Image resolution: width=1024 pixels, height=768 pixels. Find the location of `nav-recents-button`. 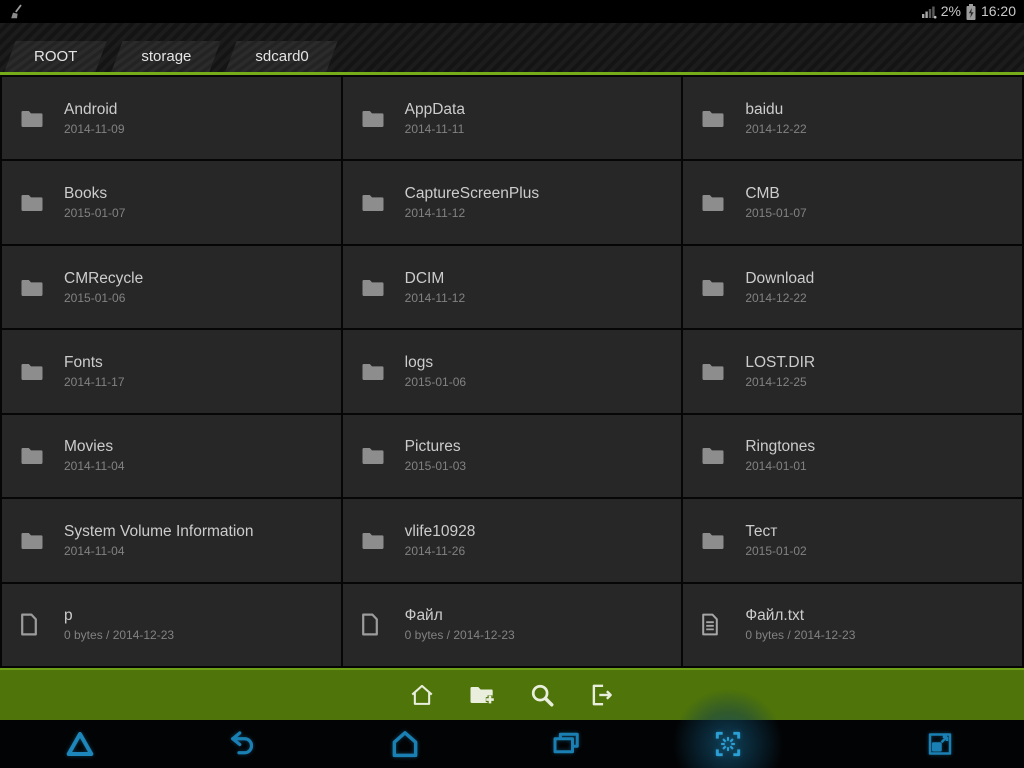

nav-recents-button is located at coordinates (566, 744).